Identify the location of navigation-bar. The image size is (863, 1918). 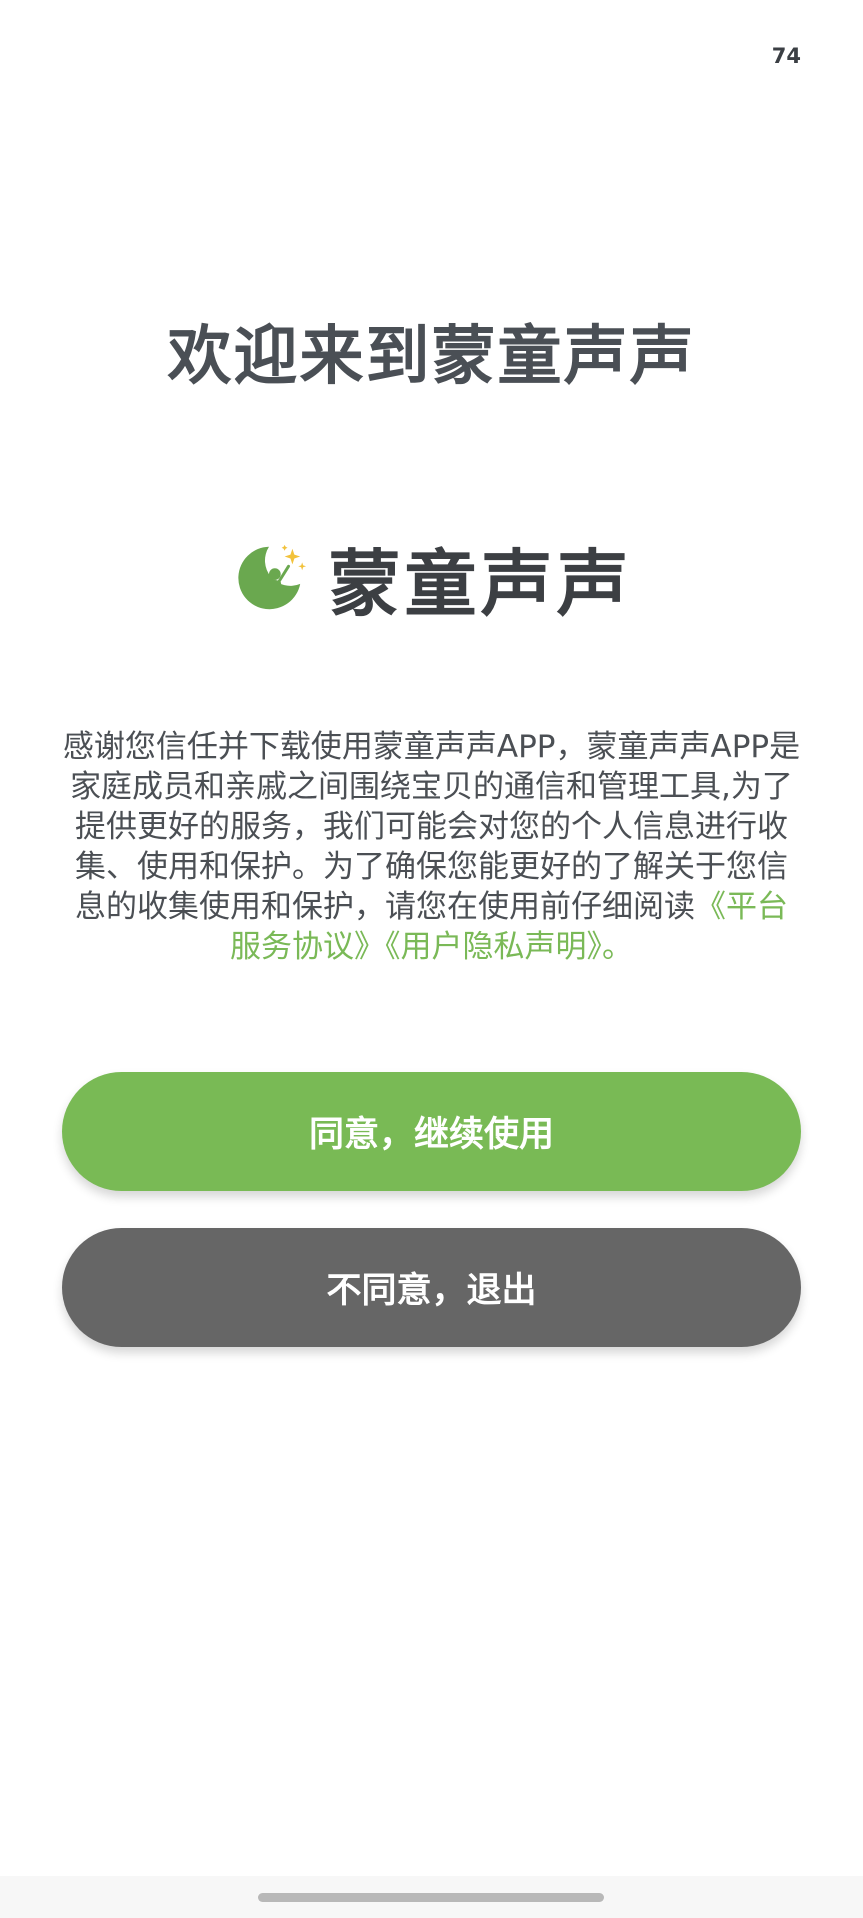
(431, 1897).